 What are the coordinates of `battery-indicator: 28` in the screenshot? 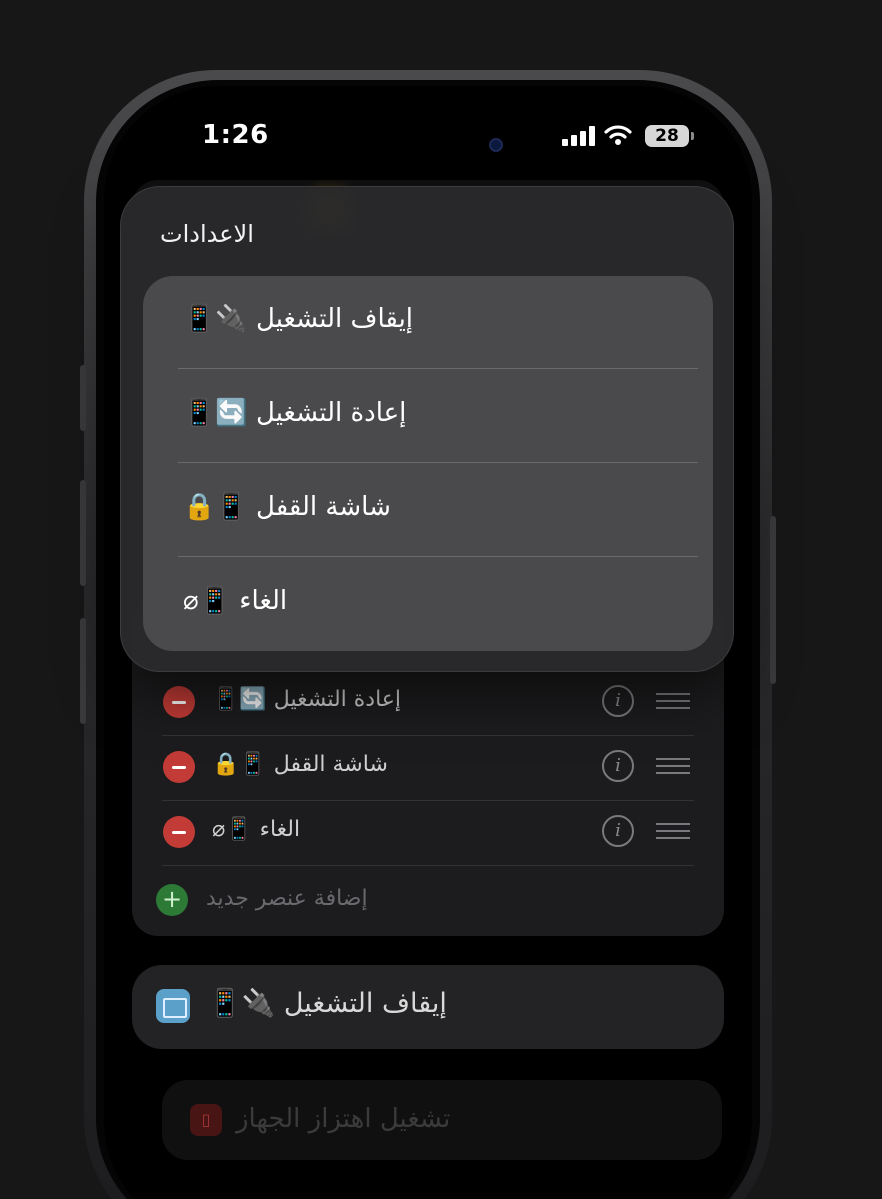 It's located at (669, 136).